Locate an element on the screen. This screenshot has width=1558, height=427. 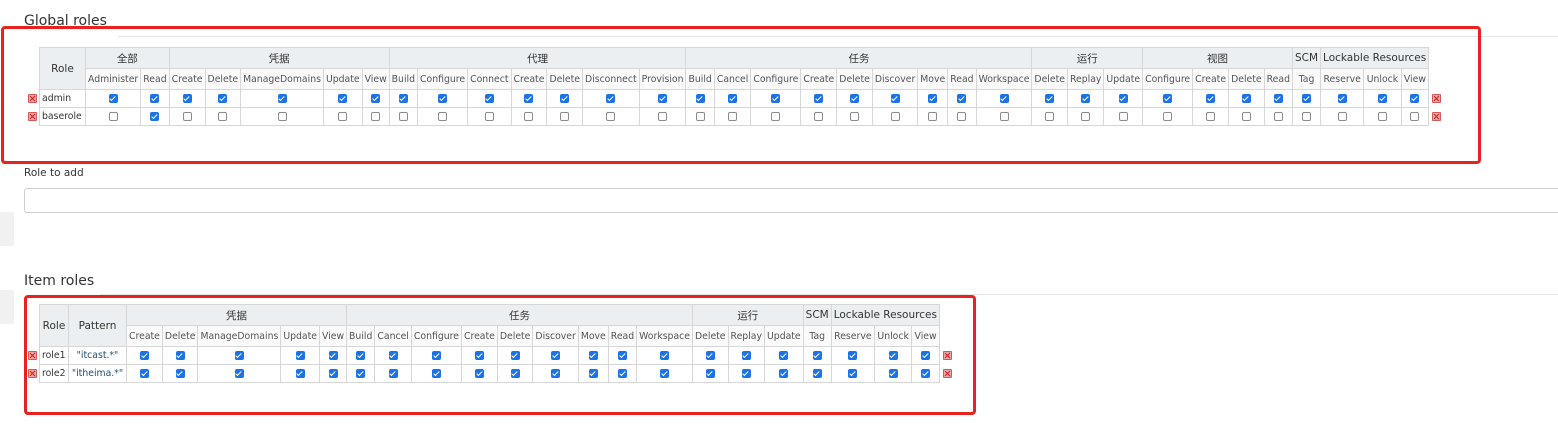
role-to-add-label: Role to add is located at coordinates (54, 173).